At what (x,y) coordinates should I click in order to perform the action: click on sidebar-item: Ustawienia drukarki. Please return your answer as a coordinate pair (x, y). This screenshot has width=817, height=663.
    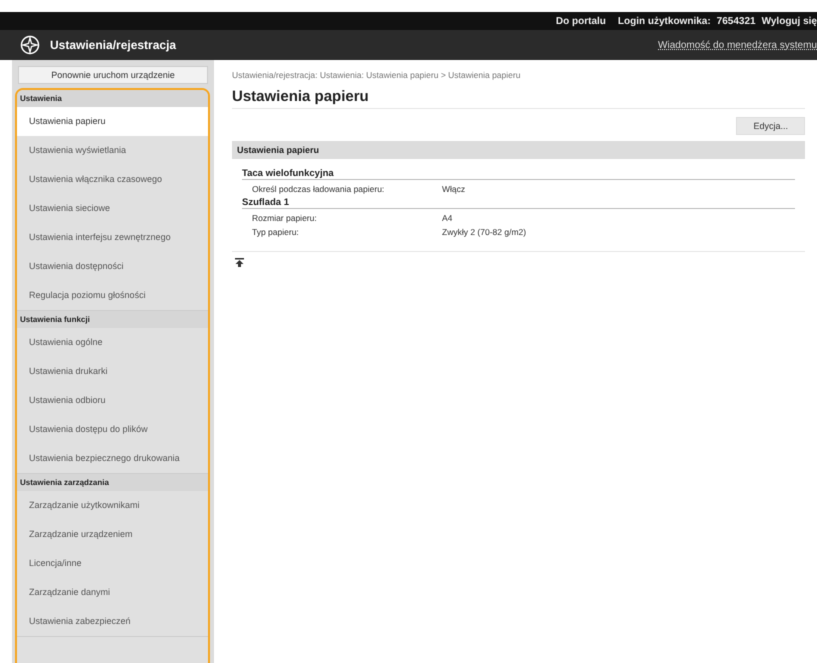
    Looking at the image, I should click on (112, 371).